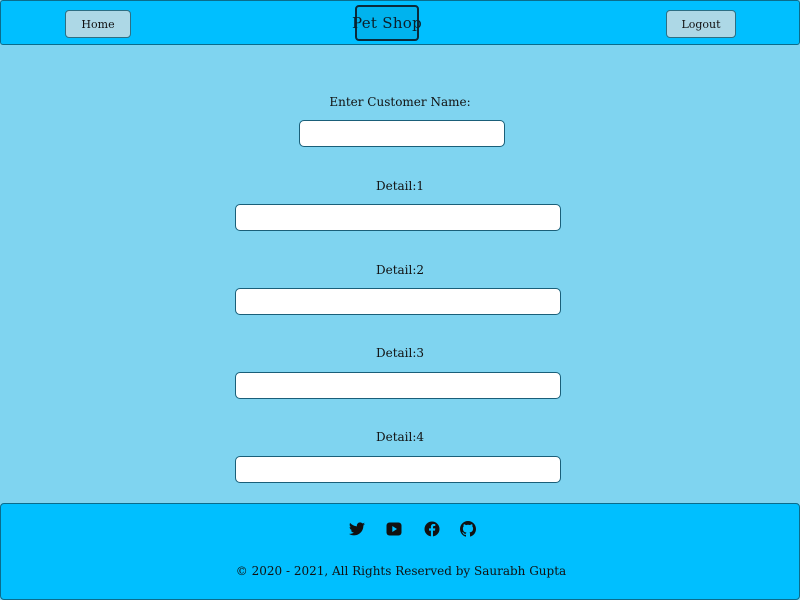  Describe the element at coordinates (394, 529) in the screenshot. I see `youtube-icon` at that location.